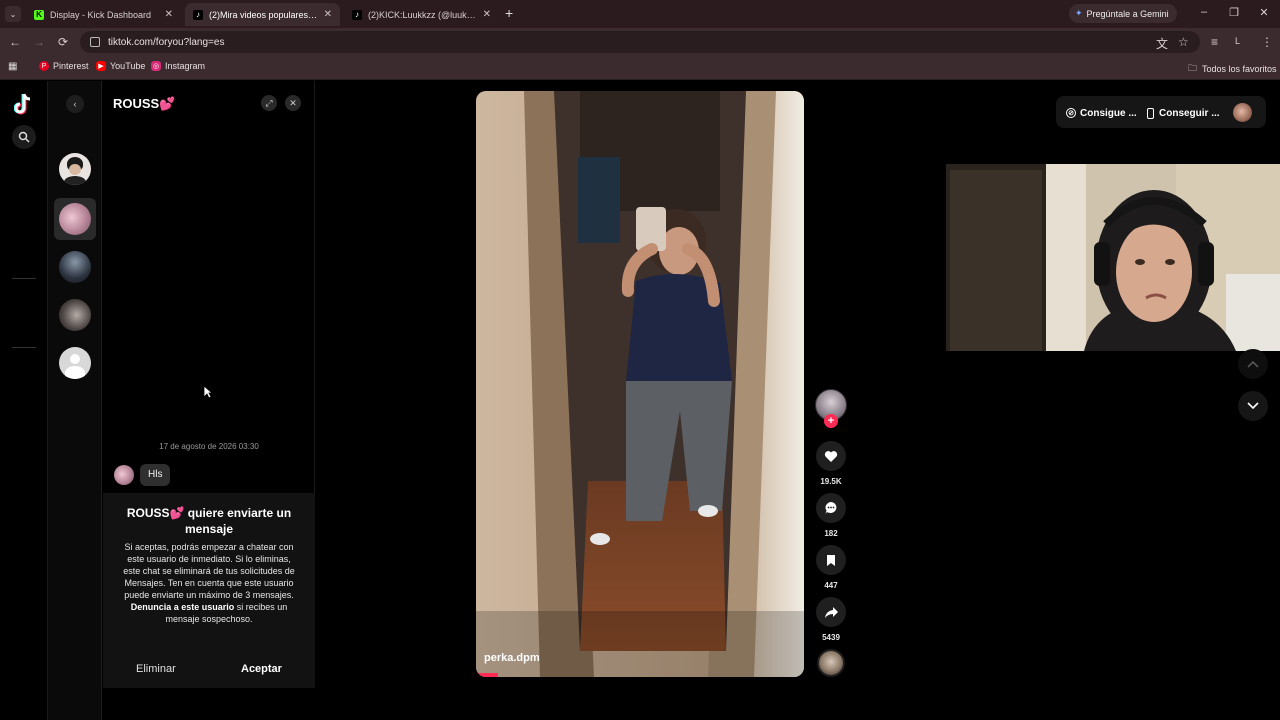 Image resolution: width=1280 pixels, height=720 pixels. Describe the element at coordinates (1264, 12) in the screenshot. I see `window-close-button: ✕` at that location.